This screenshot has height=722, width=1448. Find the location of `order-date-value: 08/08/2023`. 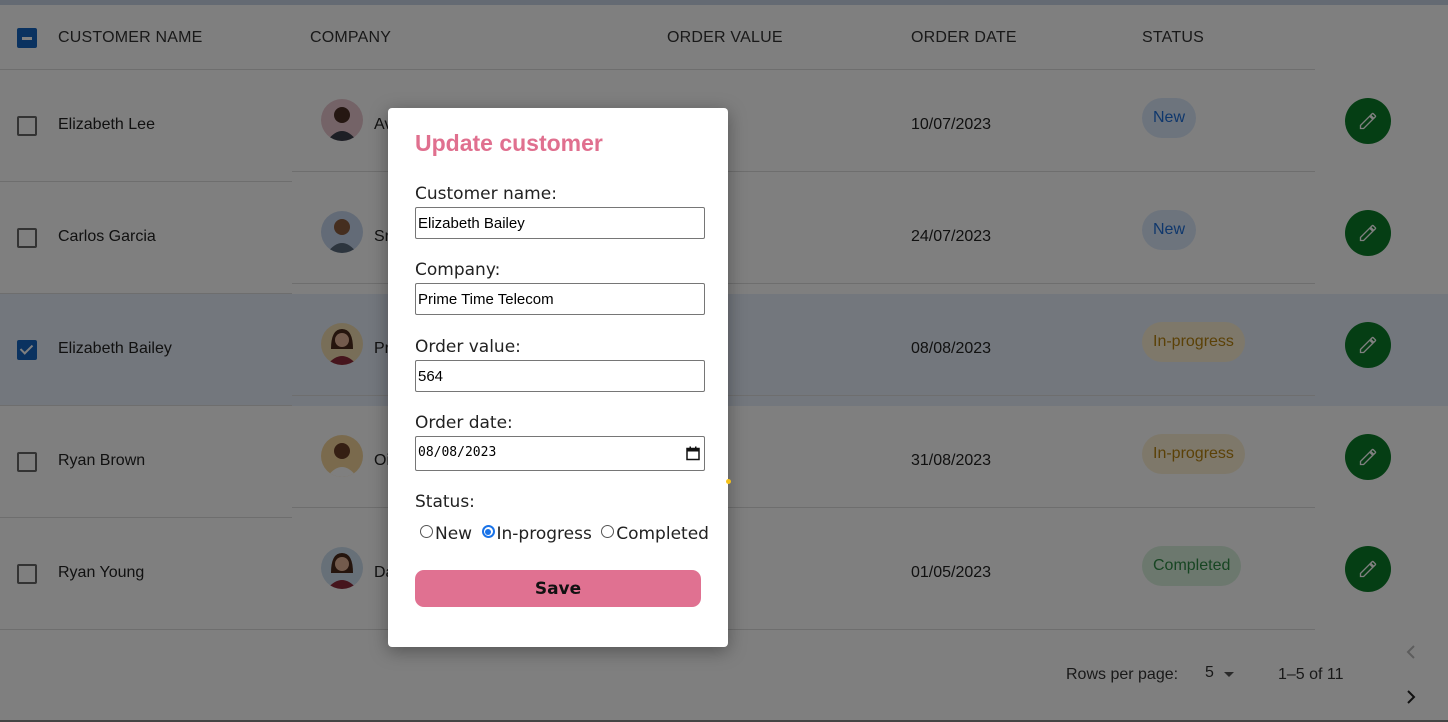

order-date-value: 08/08/2023 is located at coordinates (457, 452).